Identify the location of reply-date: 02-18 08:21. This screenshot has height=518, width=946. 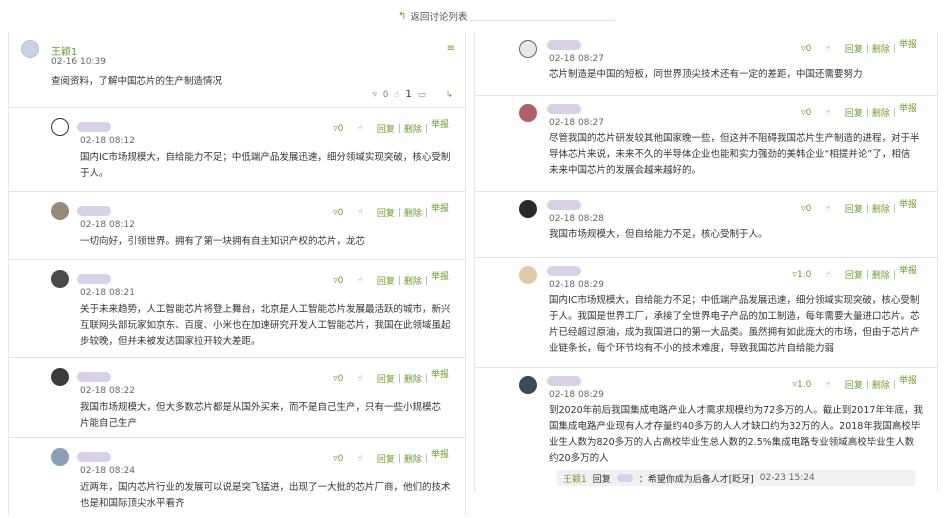
(107, 293).